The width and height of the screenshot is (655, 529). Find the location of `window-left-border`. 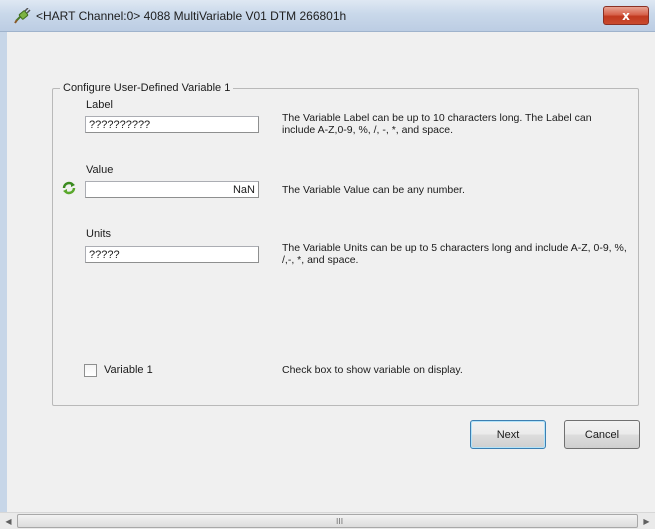

window-left-border is located at coordinates (3, 272).